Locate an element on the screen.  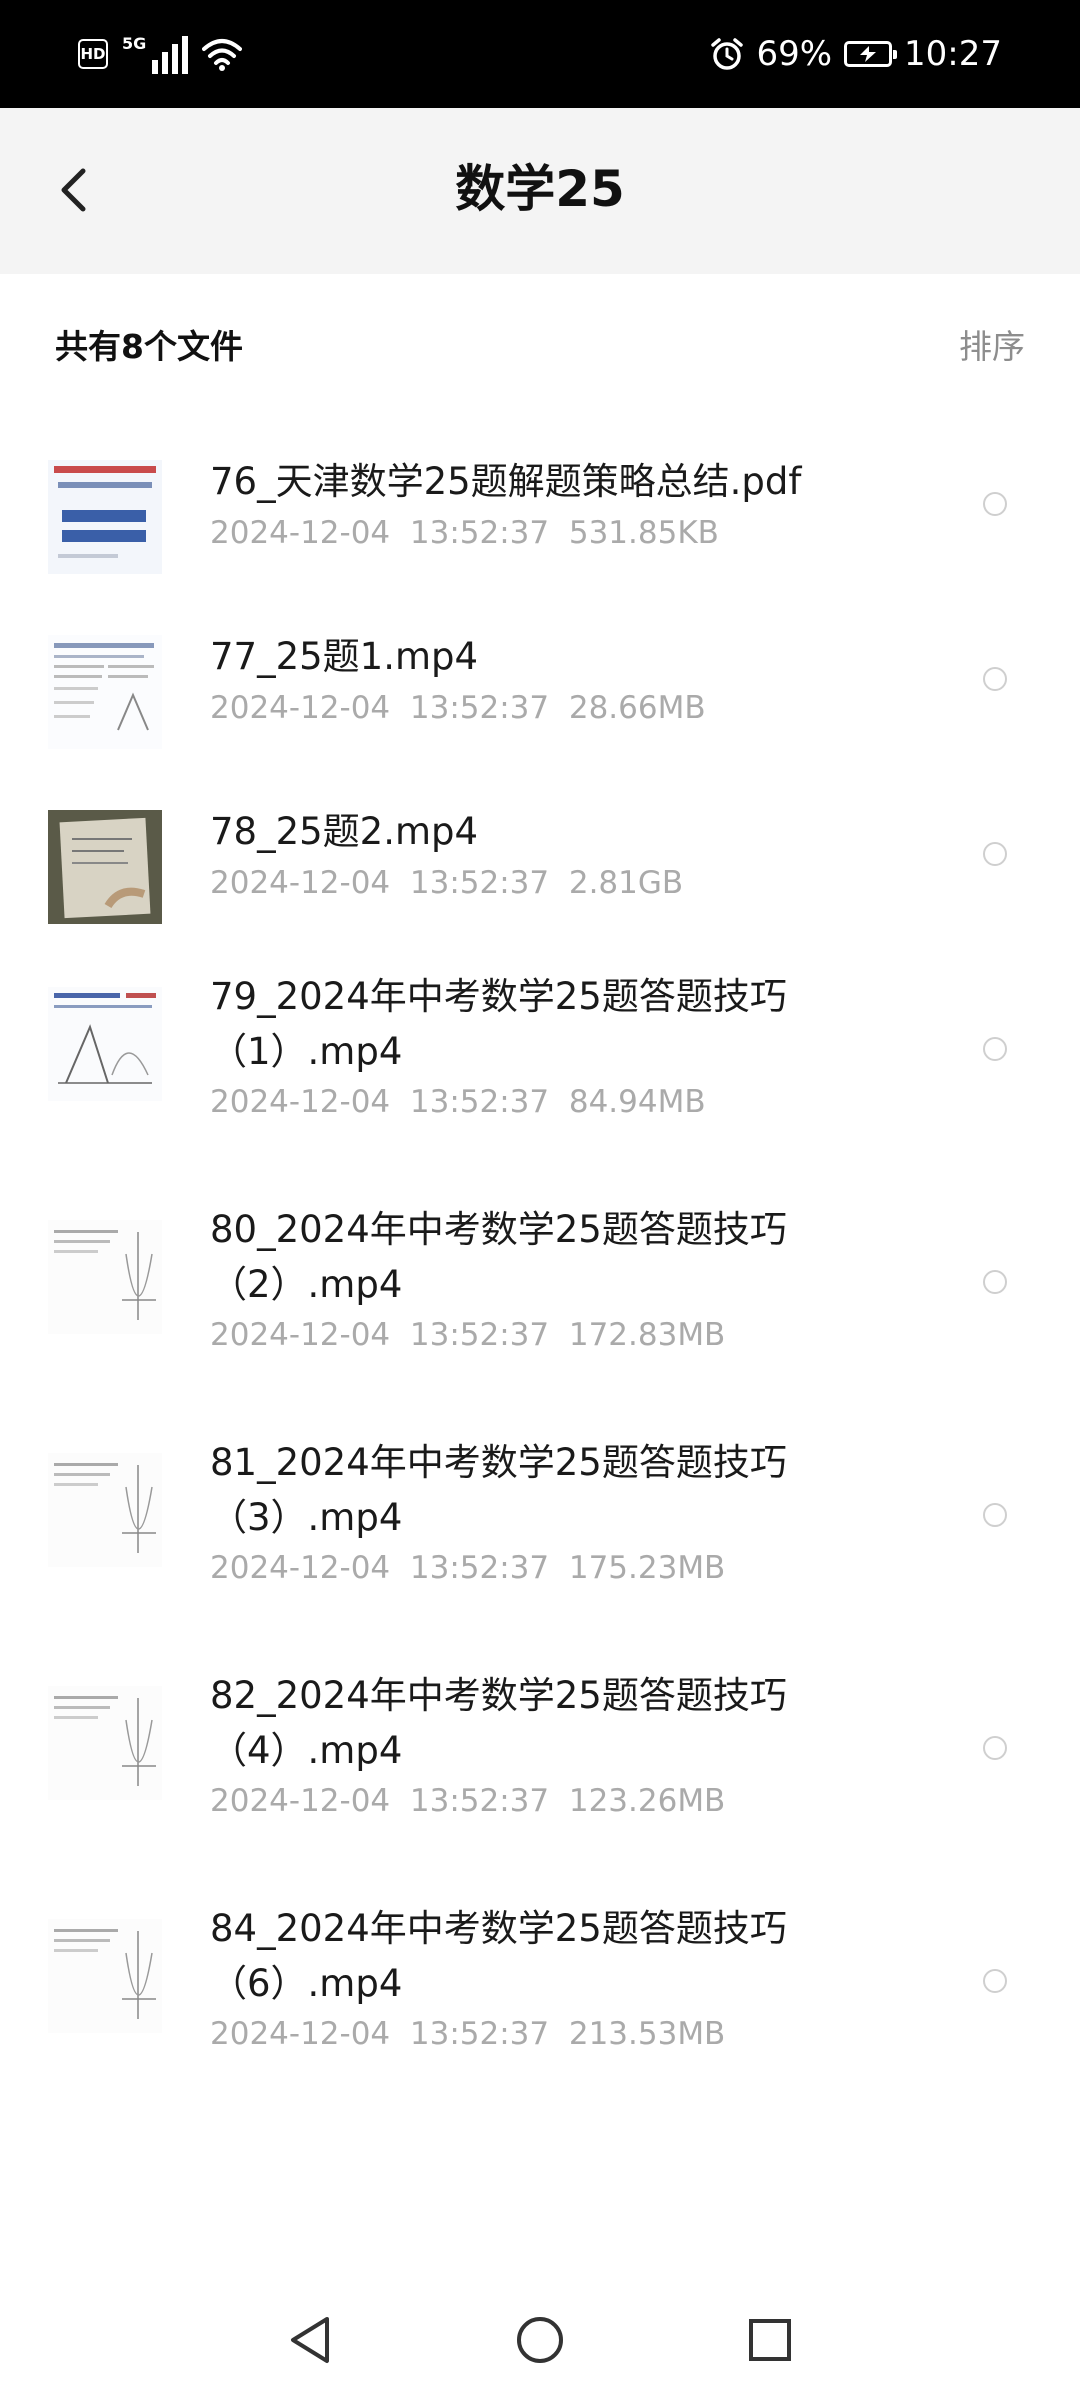
home-circle-icon is located at coordinates (540, 2340).